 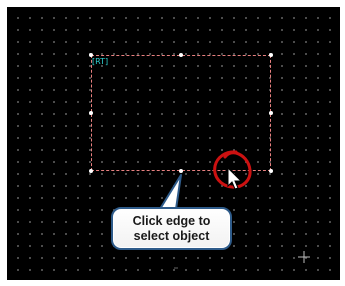 I want to click on callout-pointer, so click(x=170, y=192).